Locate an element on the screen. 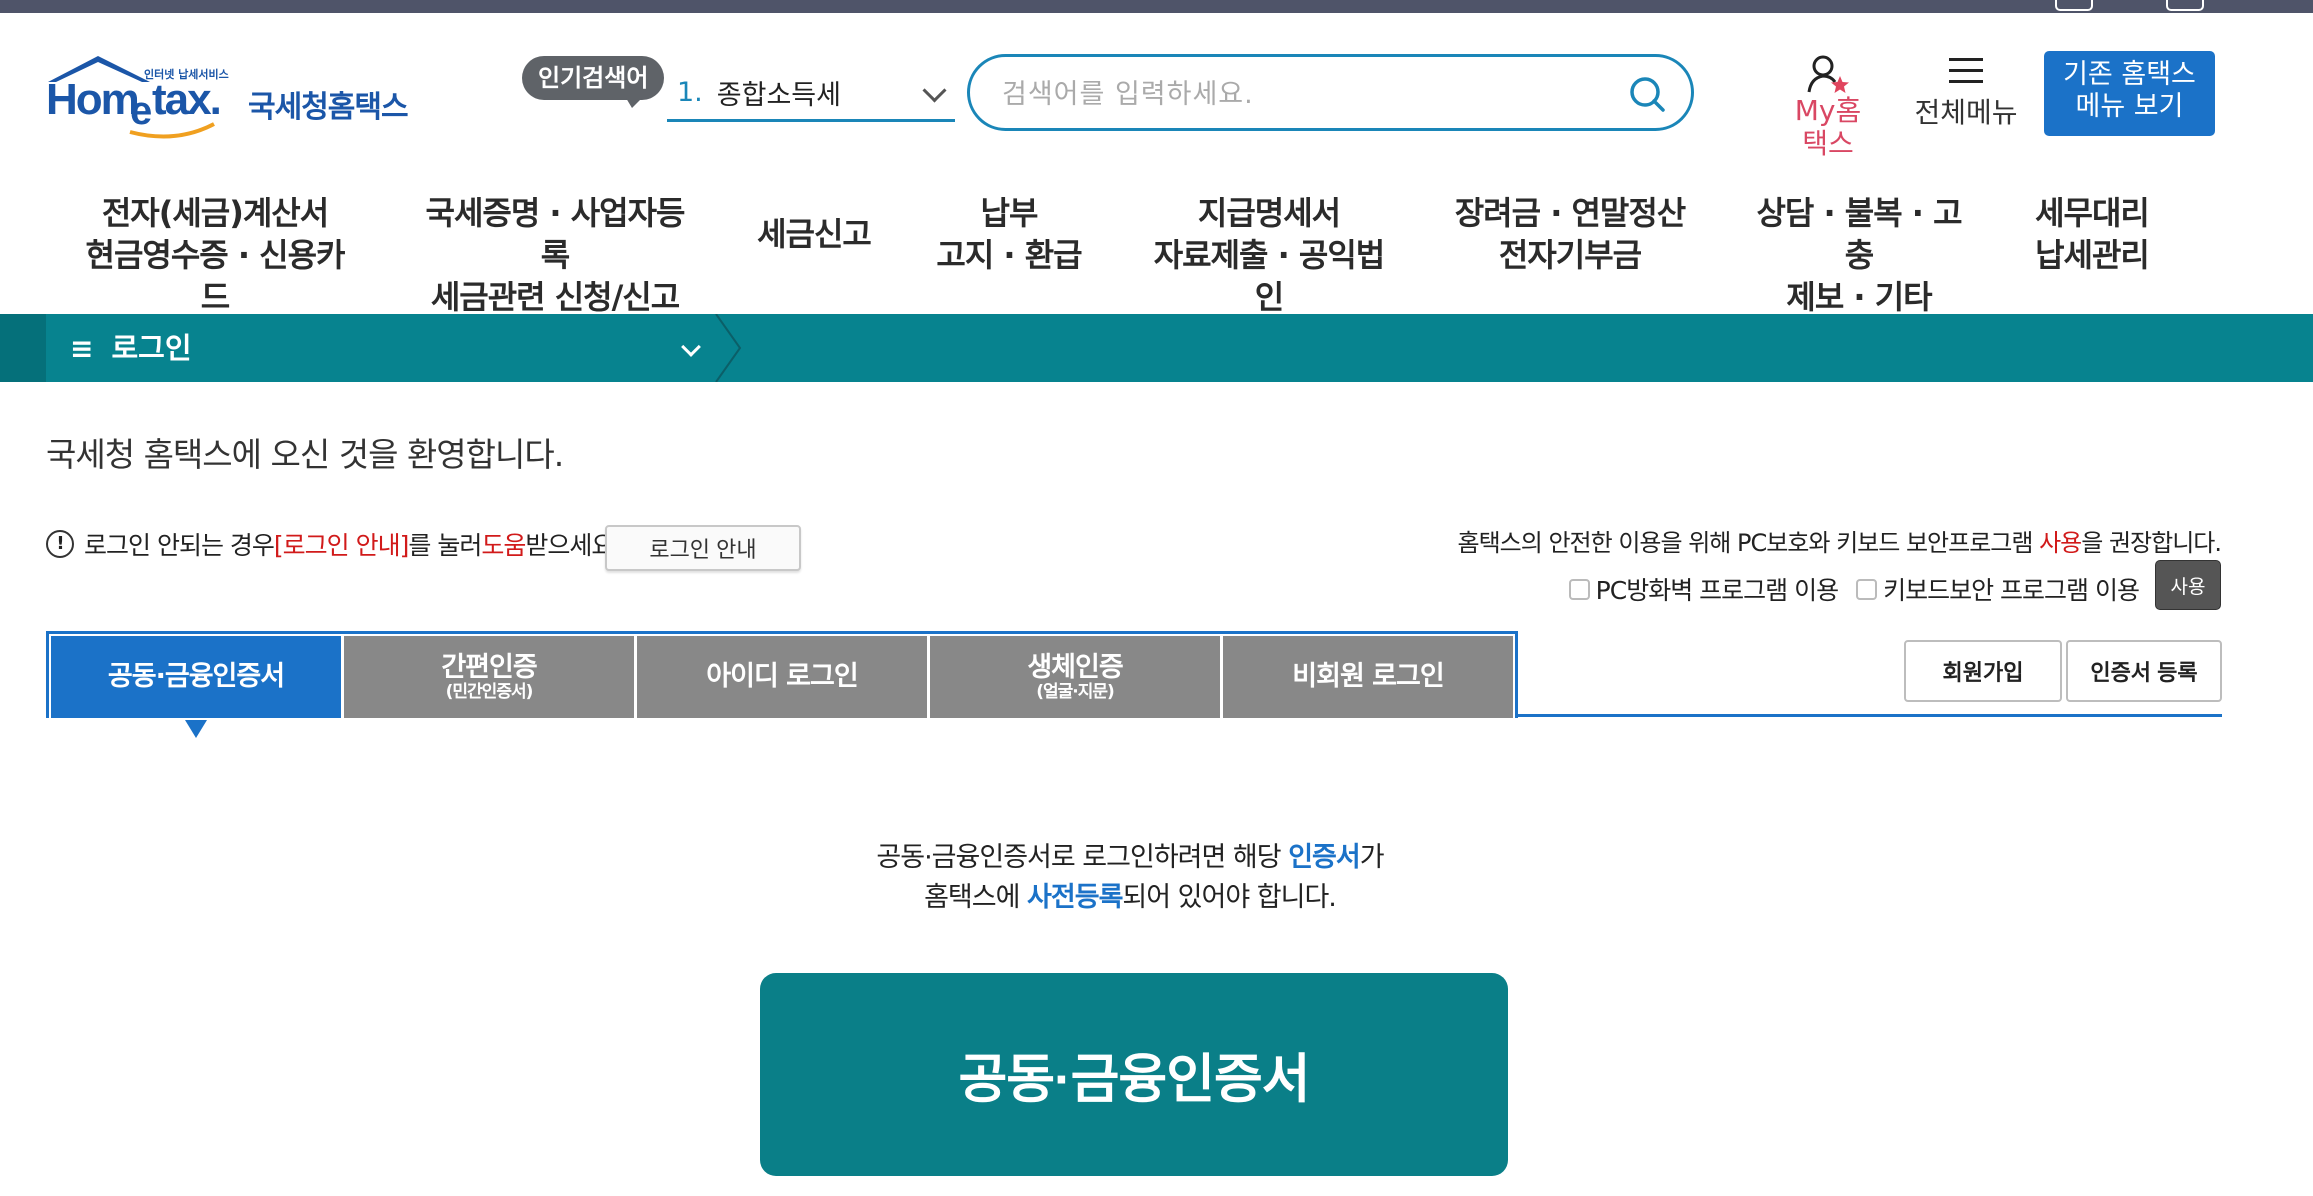 This screenshot has height=1196, width=2313. notice-help: 도움 is located at coordinates (503, 545).